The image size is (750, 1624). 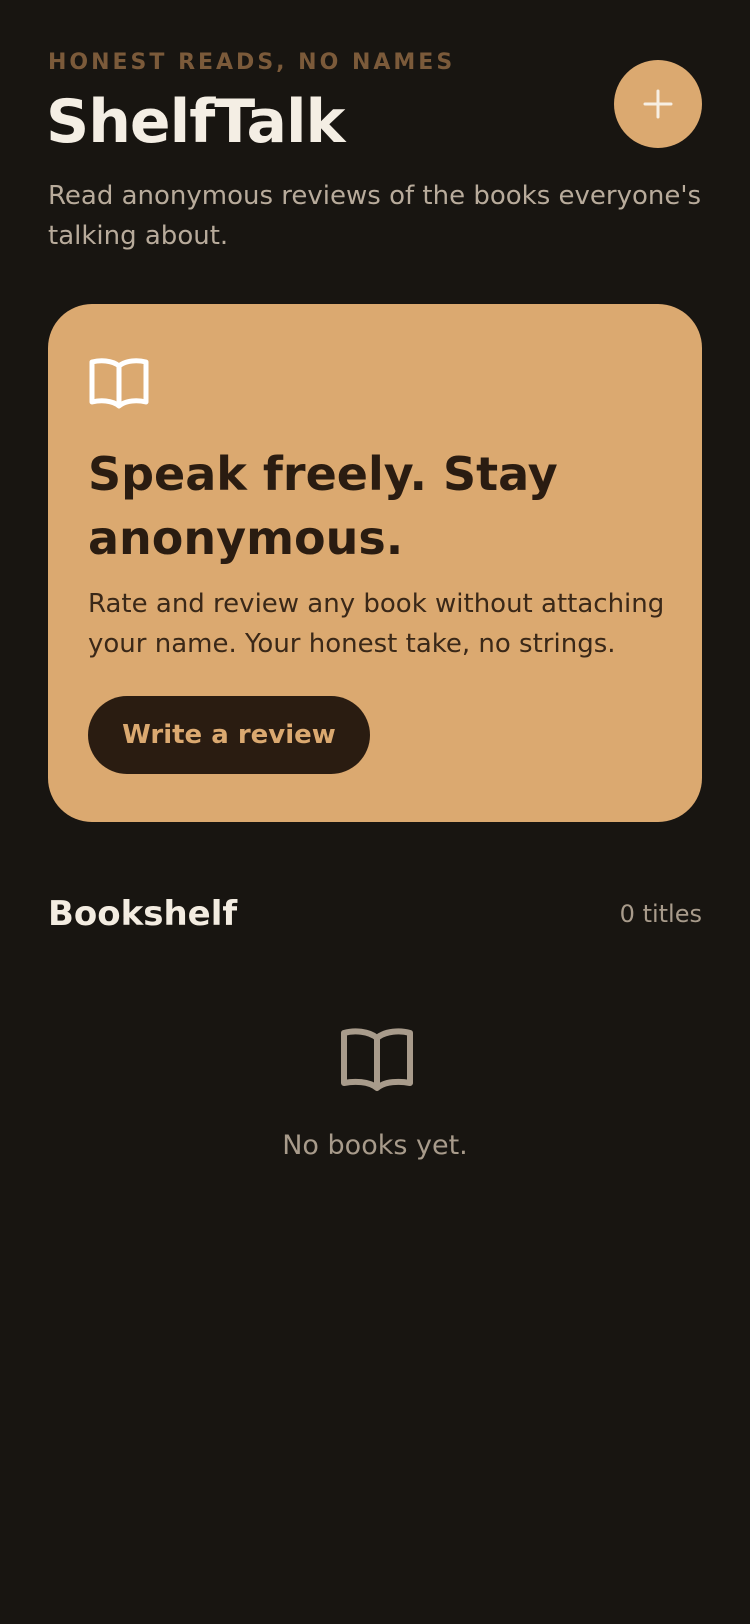 What do you see at coordinates (377, 1059) in the screenshot?
I see `empty-book-icon` at bounding box center [377, 1059].